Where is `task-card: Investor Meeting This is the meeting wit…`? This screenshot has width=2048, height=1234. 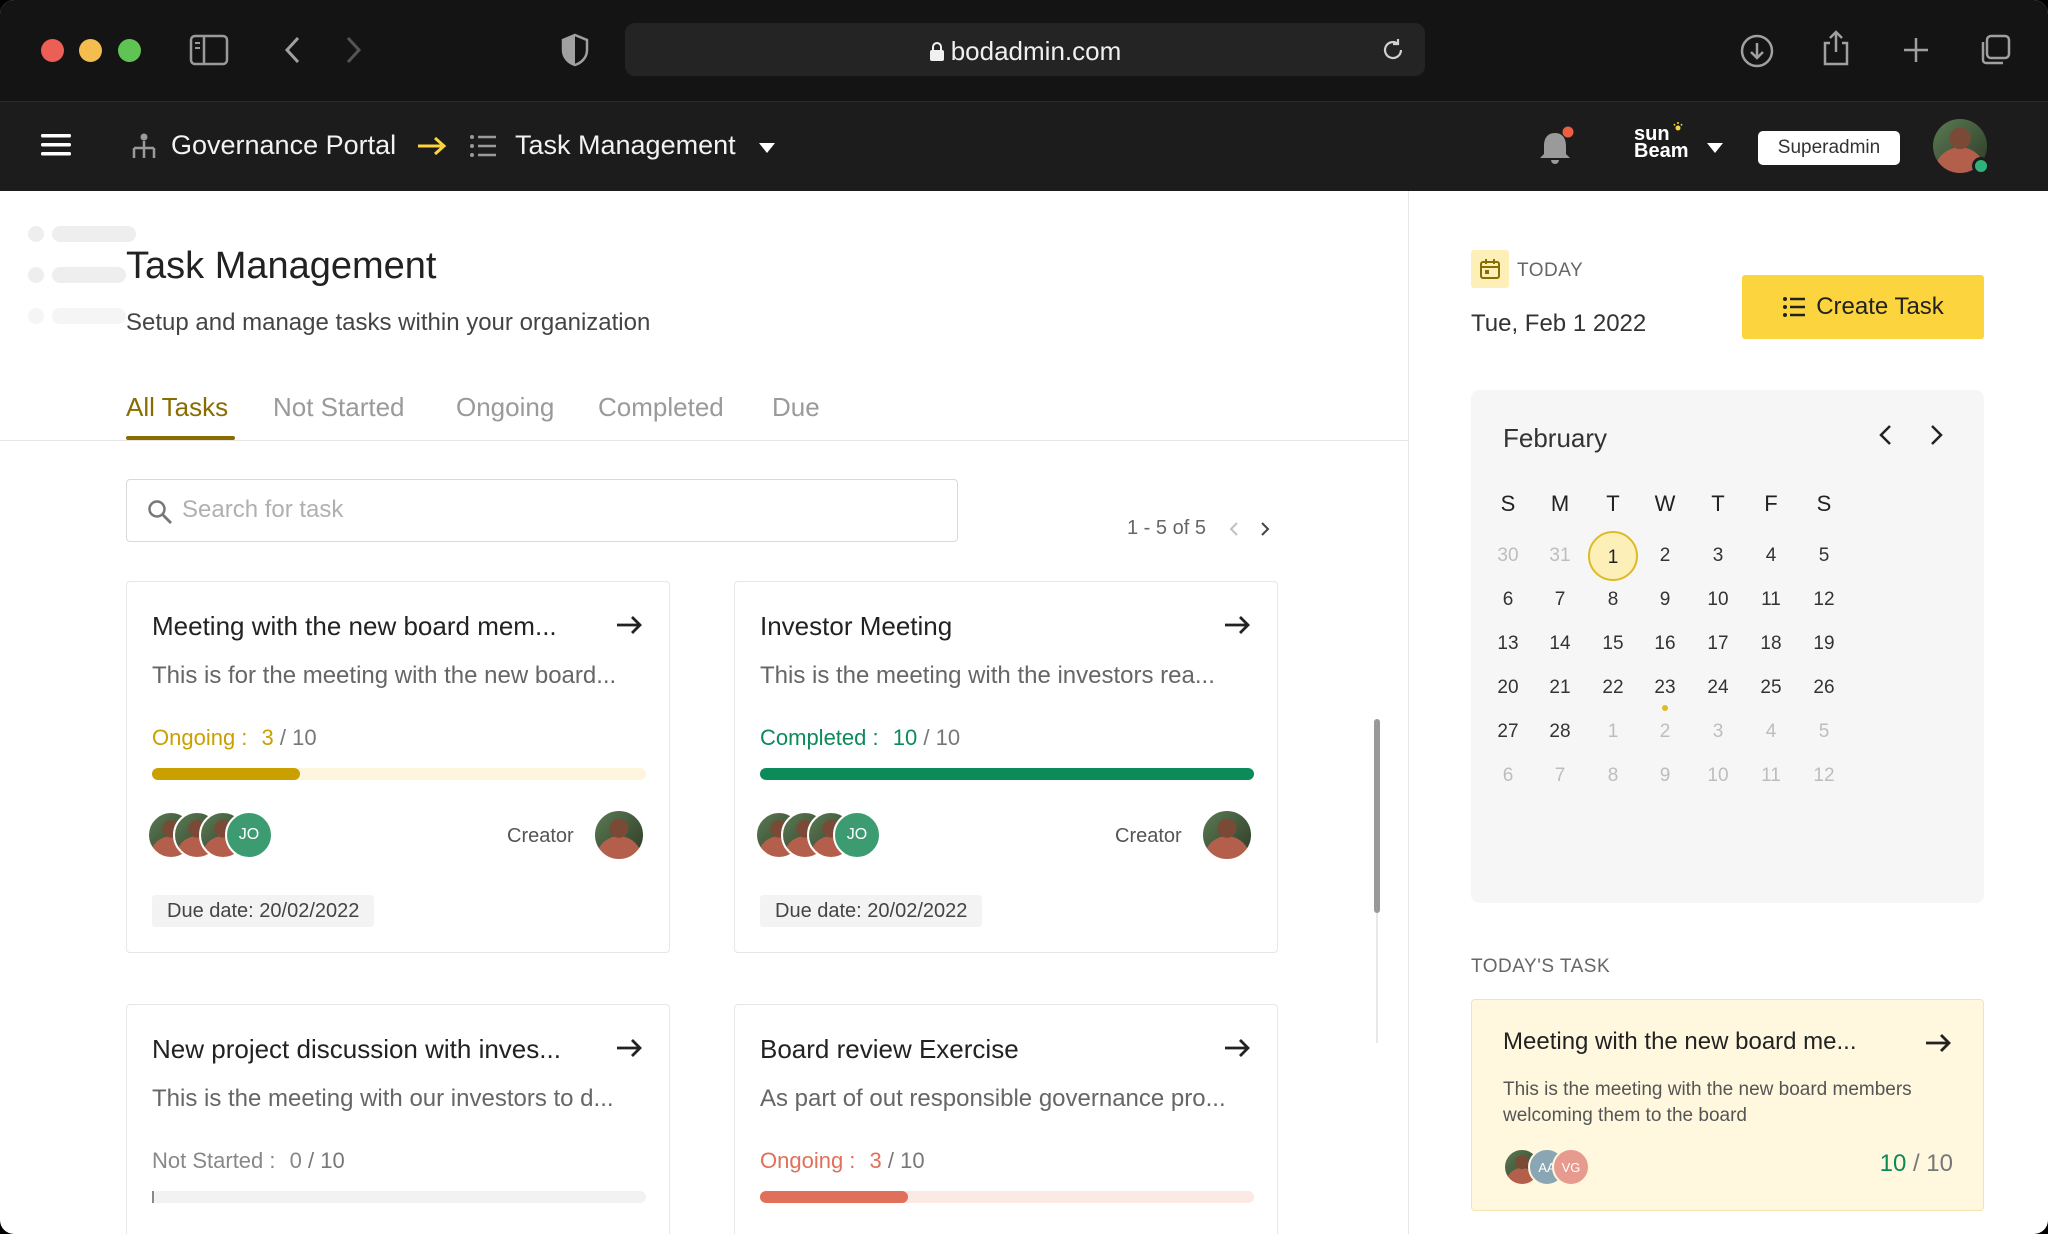
task-card: Investor Meeting This is the meeting wit… is located at coordinates (1006, 767).